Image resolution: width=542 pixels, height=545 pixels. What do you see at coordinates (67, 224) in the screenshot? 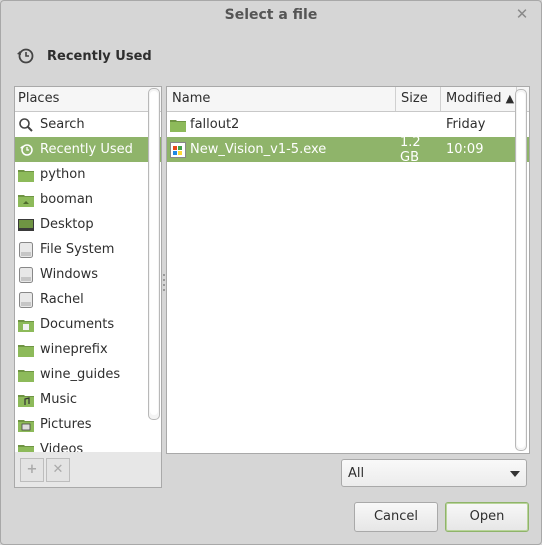
I see `place-label: Desktop` at bounding box center [67, 224].